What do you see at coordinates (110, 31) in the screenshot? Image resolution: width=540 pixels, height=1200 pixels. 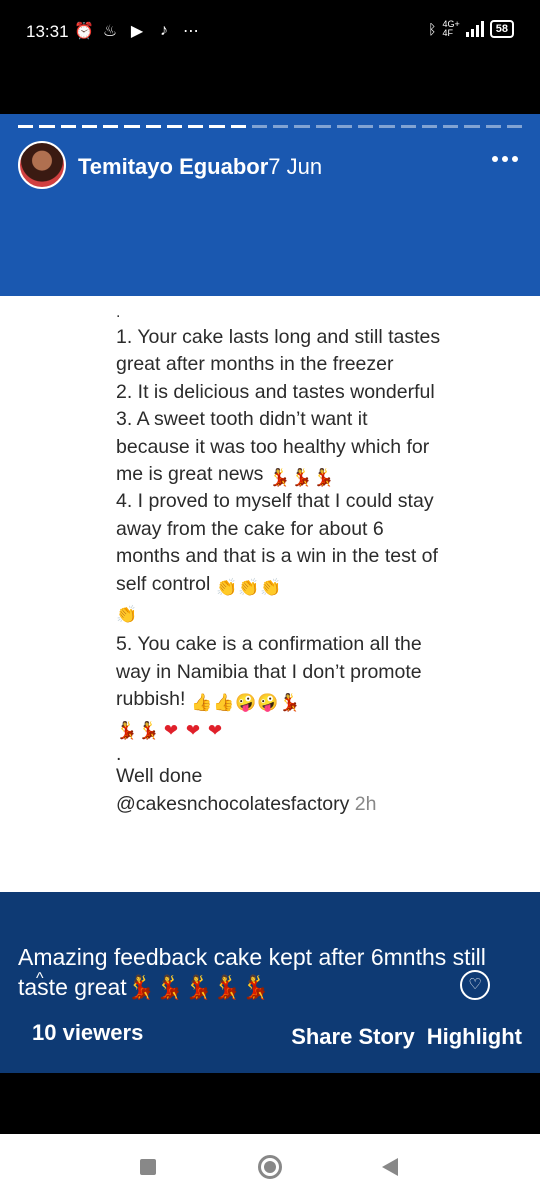 I see `flame-icon: ♨` at bounding box center [110, 31].